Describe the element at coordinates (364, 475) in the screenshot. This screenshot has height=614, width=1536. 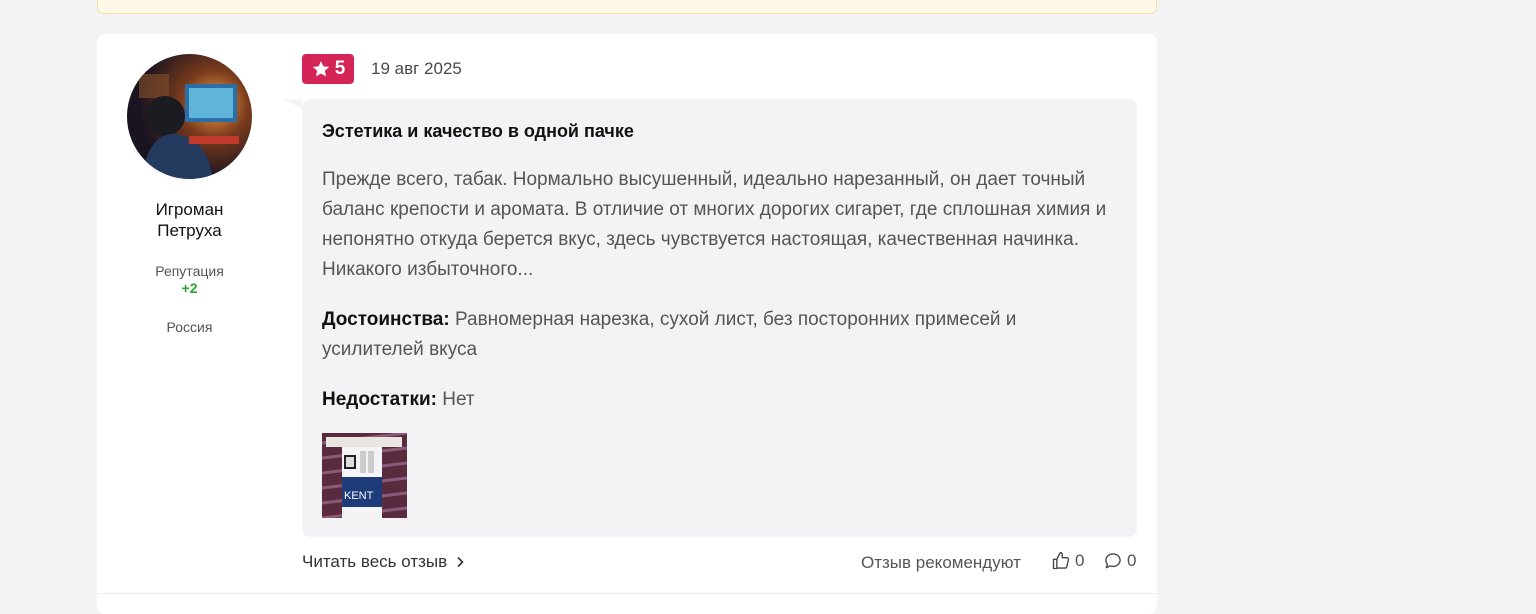
I see `review-photo: KENT` at that location.